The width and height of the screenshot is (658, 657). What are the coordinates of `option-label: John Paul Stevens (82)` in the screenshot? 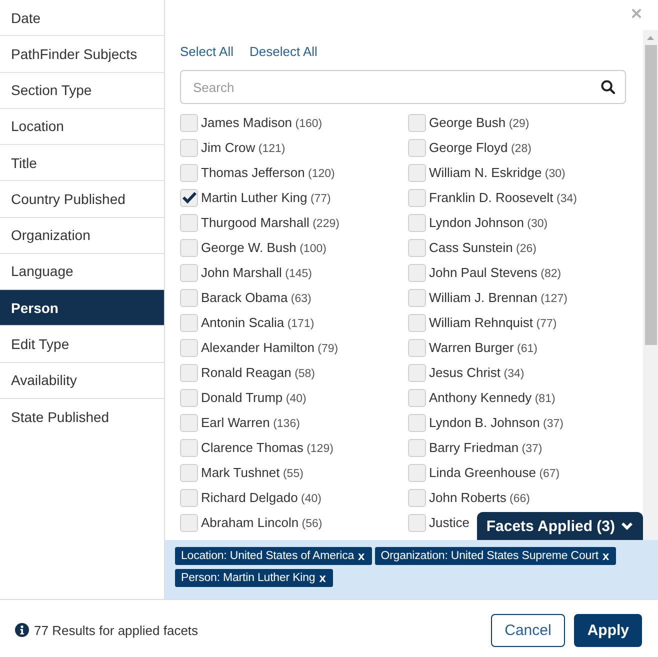 It's located at (495, 272).